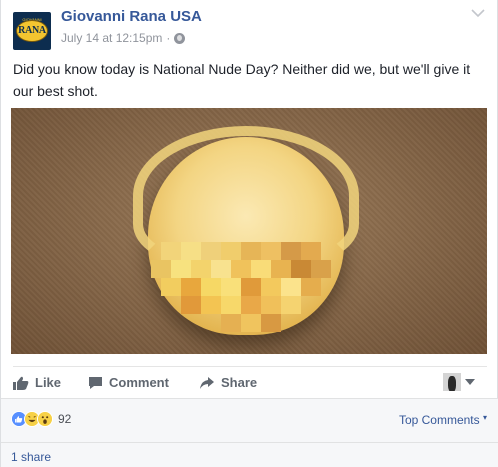 The image size is (498, 467). I want to click on comment-button: Comment, so click(128, 382).